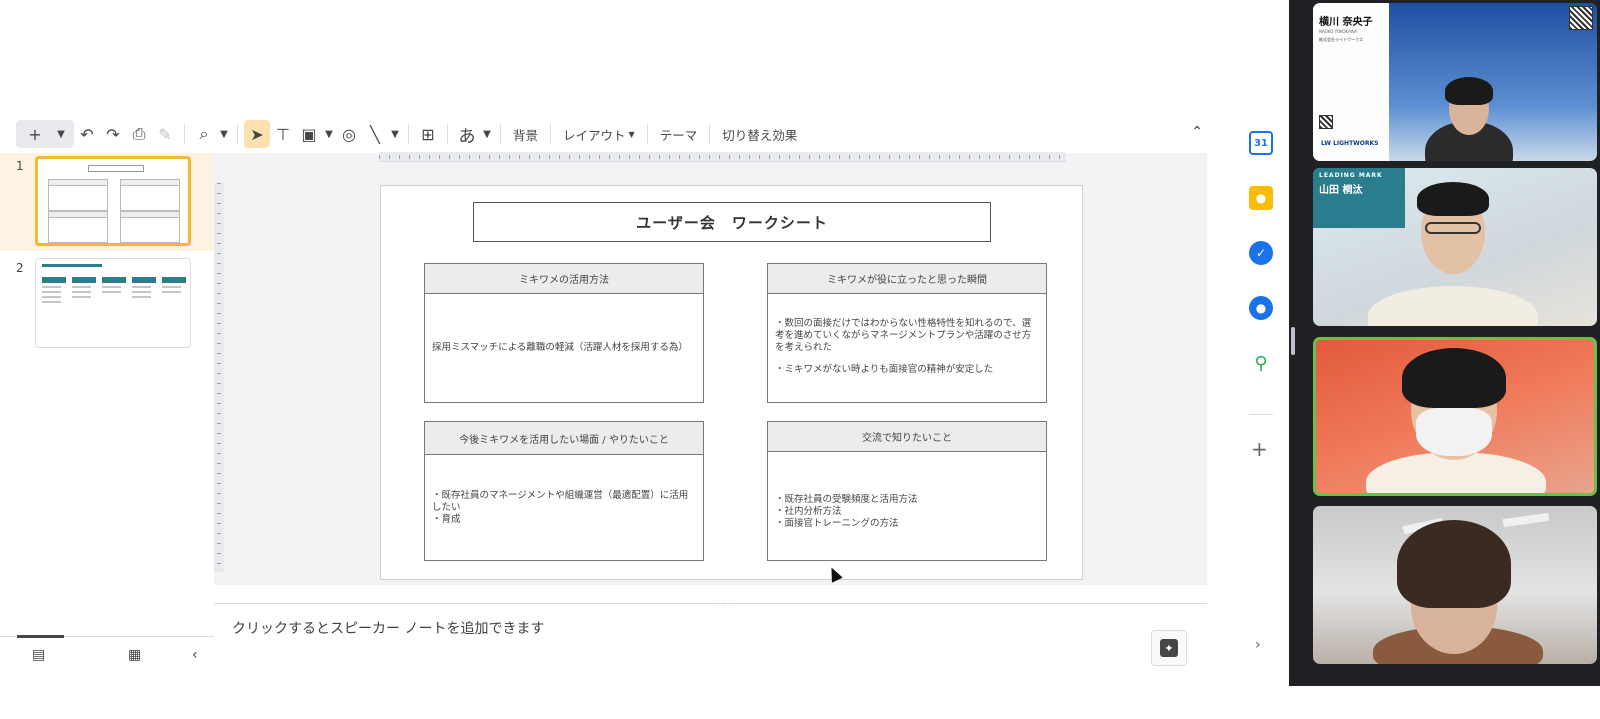 The image size is (1600, 719). Describe the element at coordinates (487, 134) in the screenshot. I see `input-tools-dropdown-icon: ▼` at that location.